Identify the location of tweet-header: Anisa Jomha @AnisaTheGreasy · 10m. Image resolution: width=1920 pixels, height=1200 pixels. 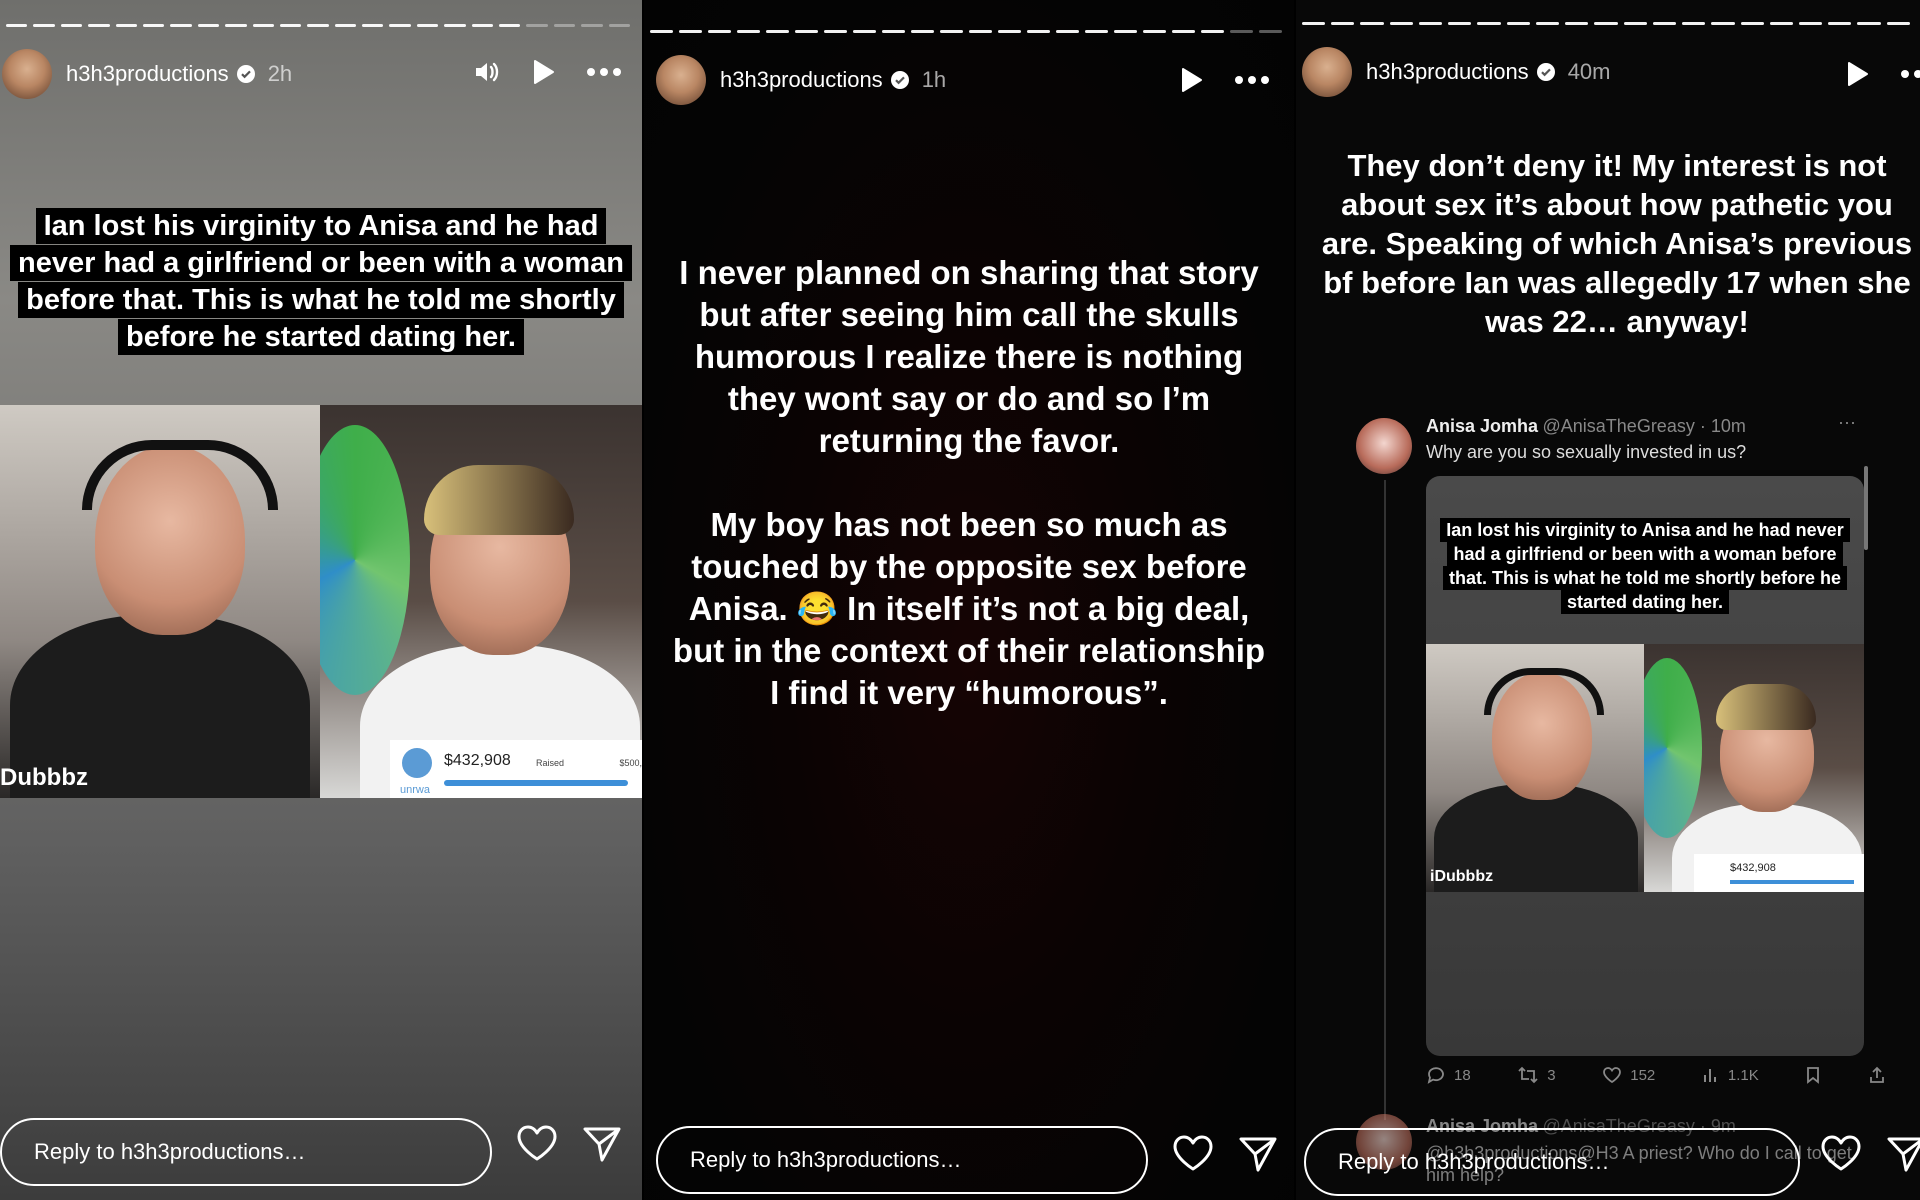
(1586, 426).